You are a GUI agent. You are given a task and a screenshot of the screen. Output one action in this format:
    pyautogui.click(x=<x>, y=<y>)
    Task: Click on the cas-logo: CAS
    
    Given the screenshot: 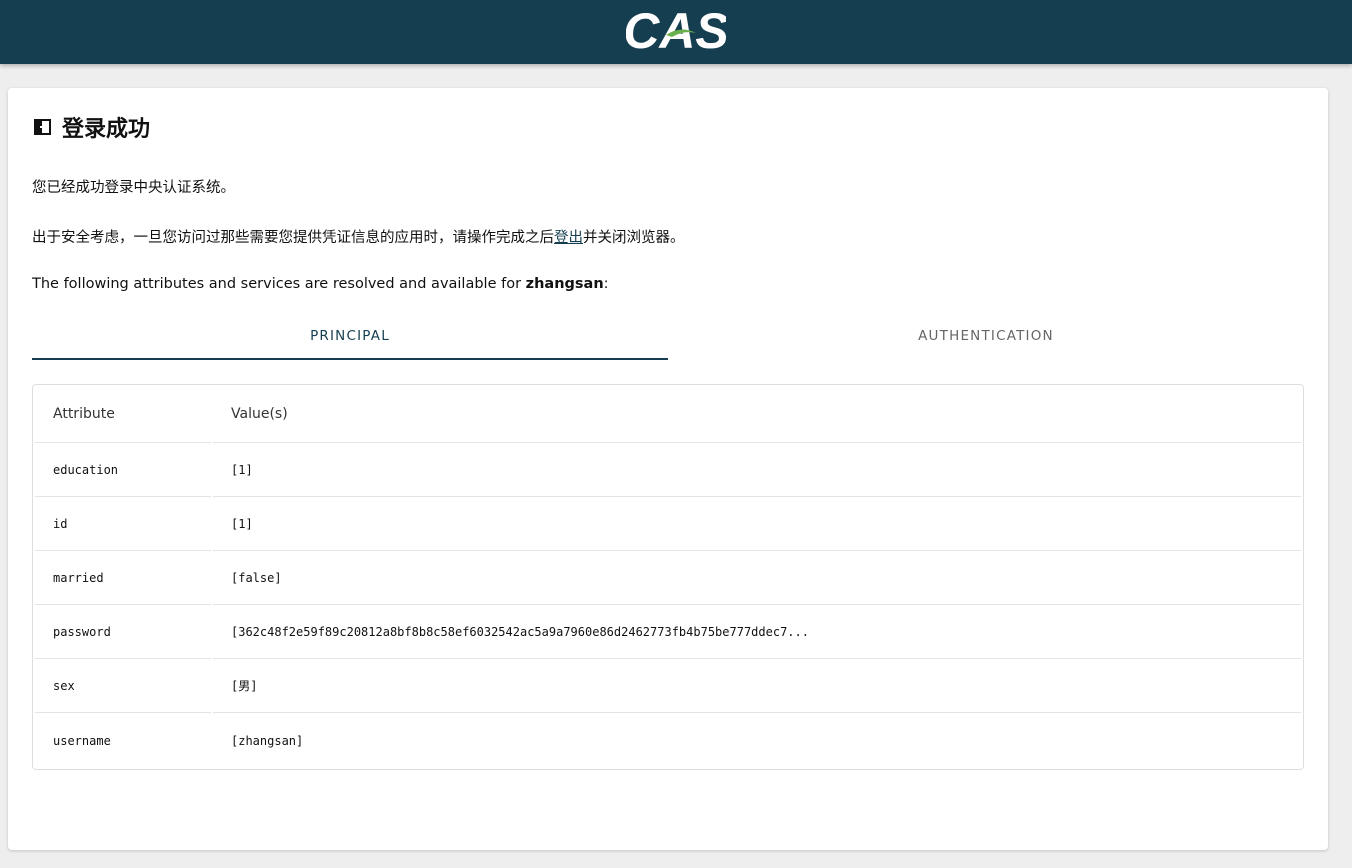 What is the action you would take?
    pyautogui.click(x=676, y=31)
    